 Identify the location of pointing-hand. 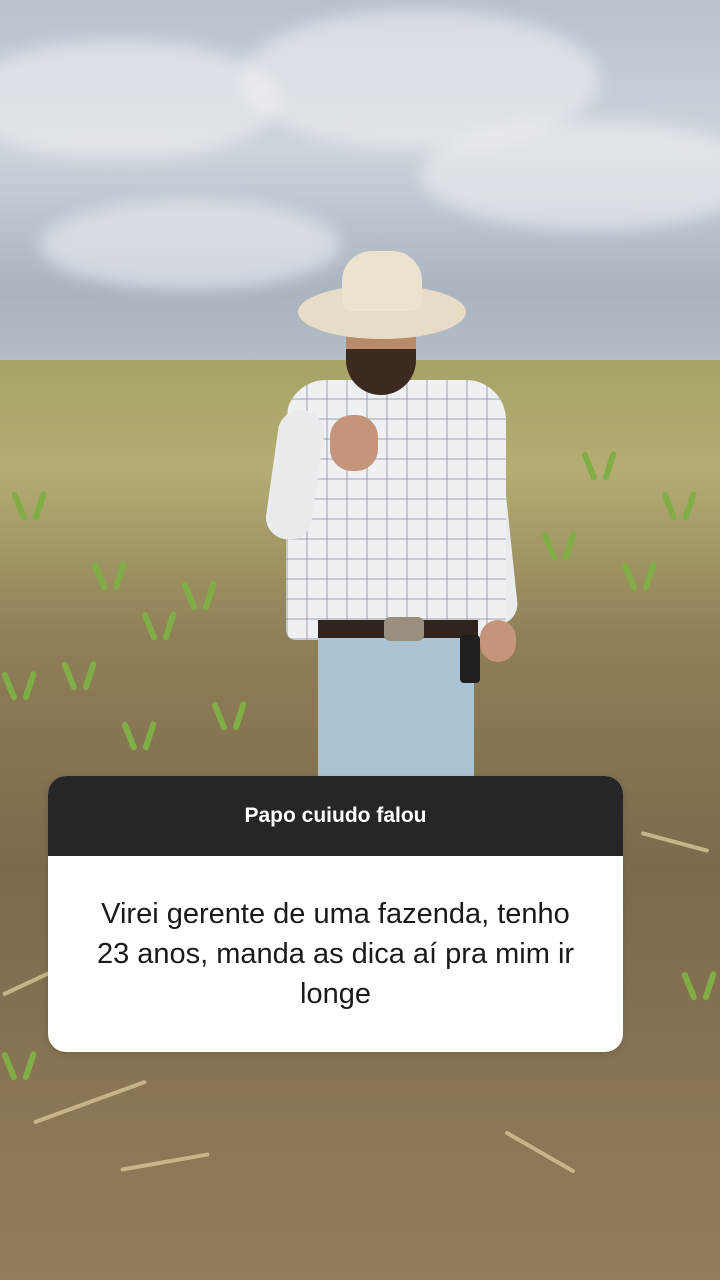
(354, 443).